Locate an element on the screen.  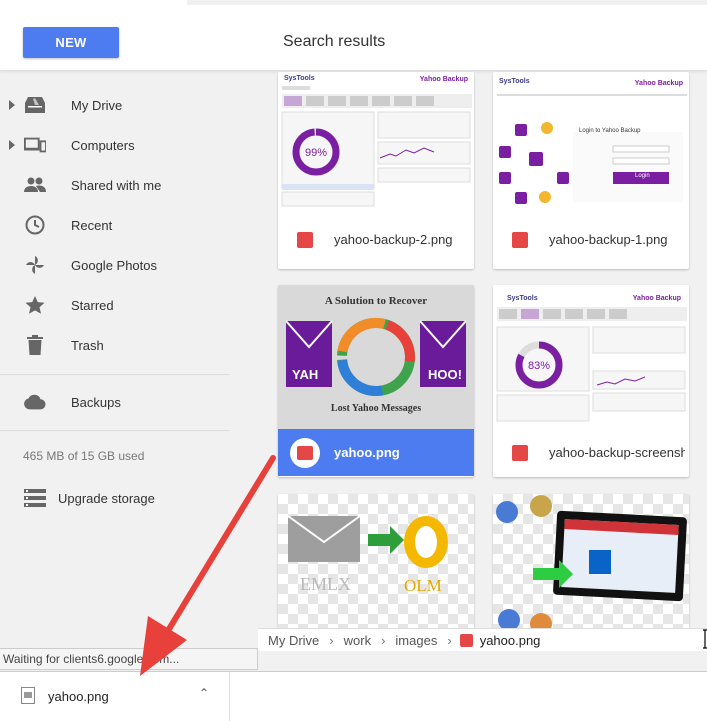
pinwheel-icon is located at coordinates (35, 265).